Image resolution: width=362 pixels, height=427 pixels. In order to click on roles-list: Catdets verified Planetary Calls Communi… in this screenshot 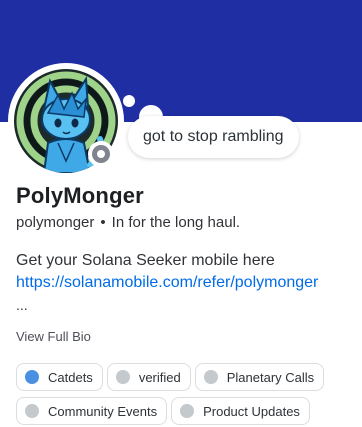, I will do `click(186, 395)`.